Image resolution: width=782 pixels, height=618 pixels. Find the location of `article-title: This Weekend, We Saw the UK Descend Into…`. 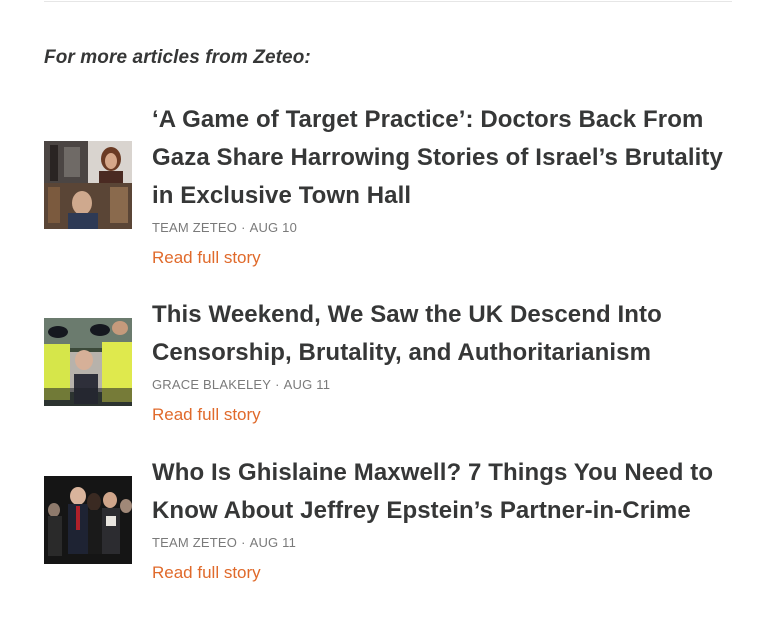

article-title: This Weekend, We Saw the UK Descend Into… is located at coordinates (447, 334).